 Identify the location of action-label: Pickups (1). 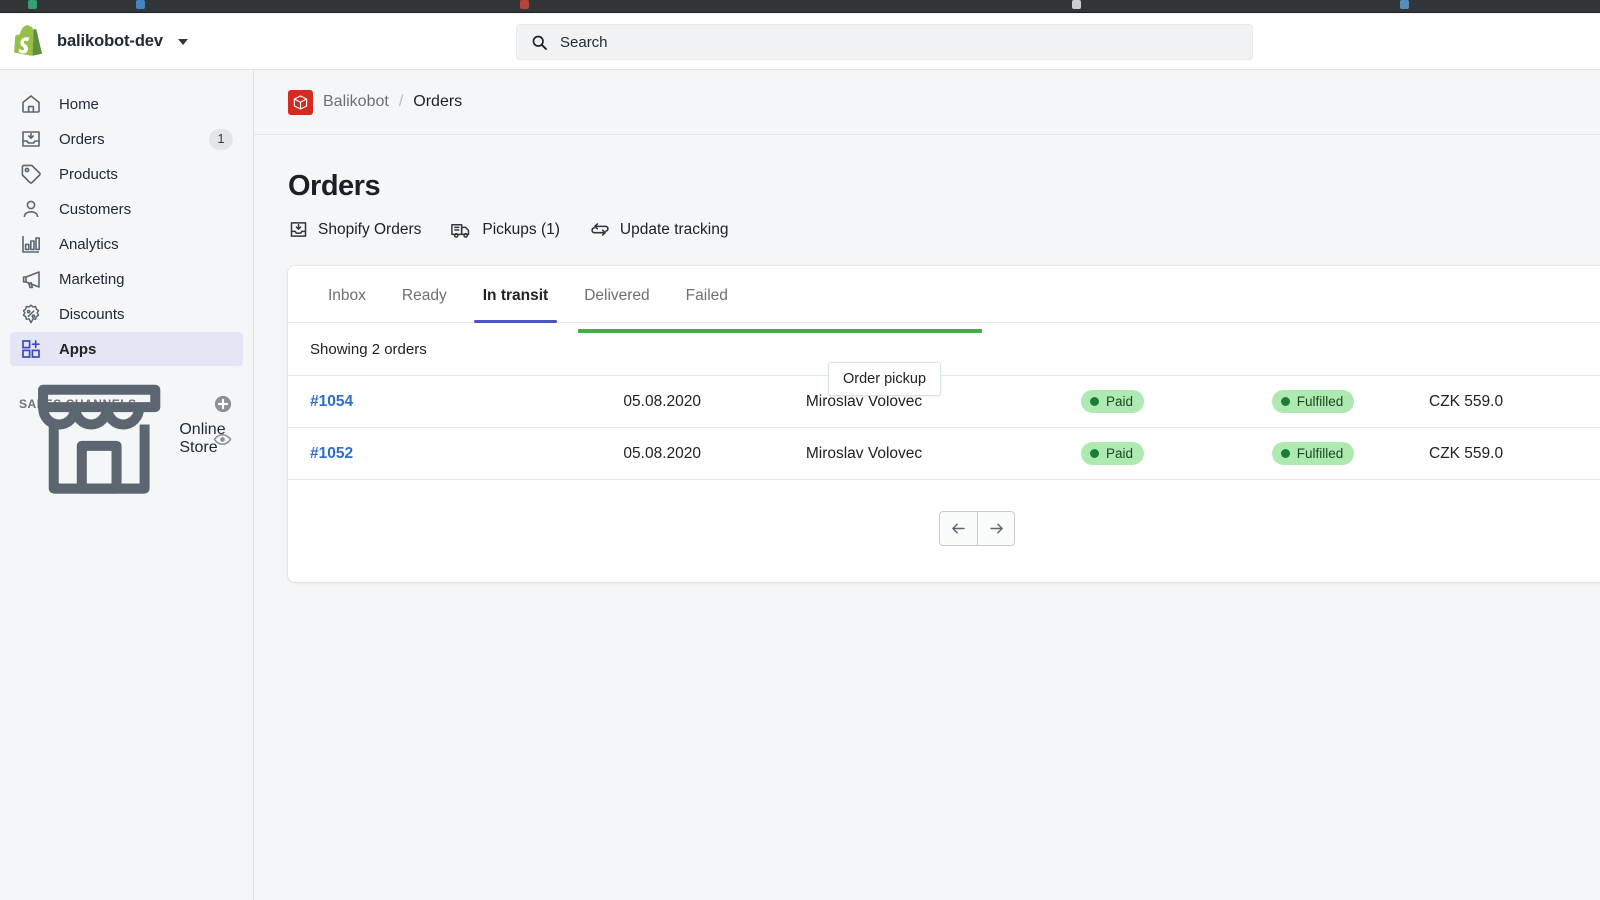
(521, 229).